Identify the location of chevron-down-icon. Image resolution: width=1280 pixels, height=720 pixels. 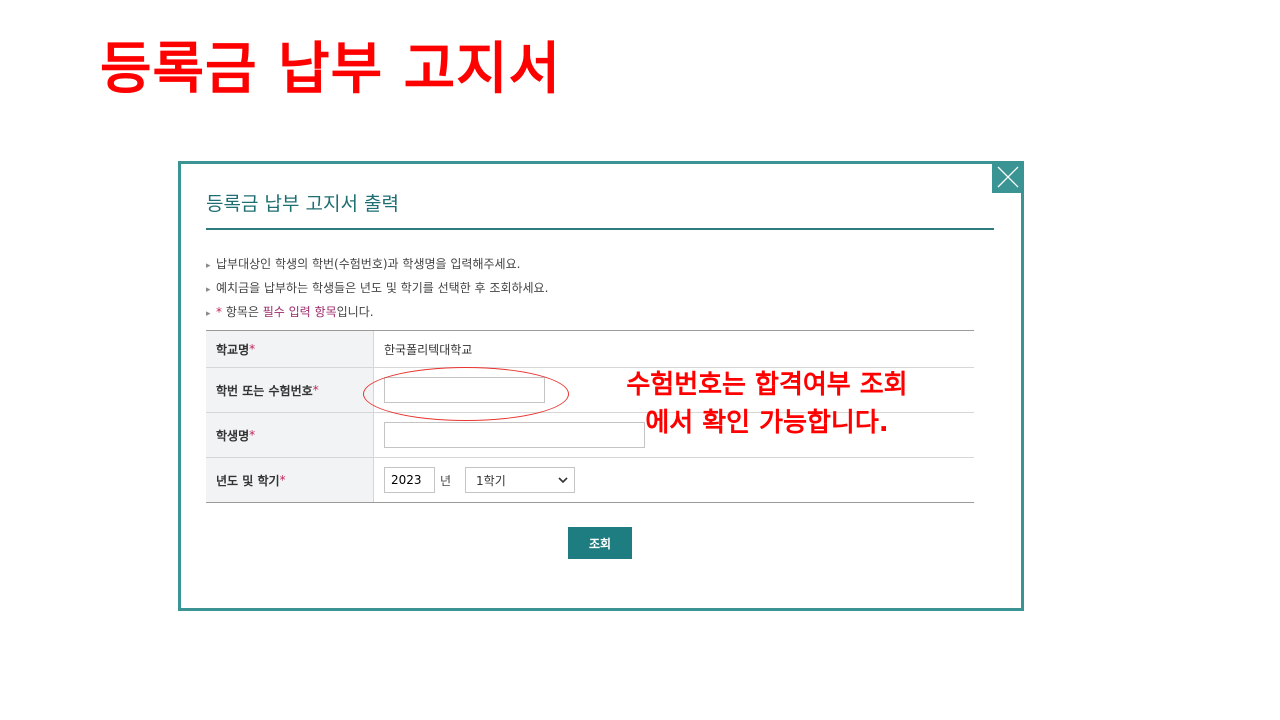
(563, 480).